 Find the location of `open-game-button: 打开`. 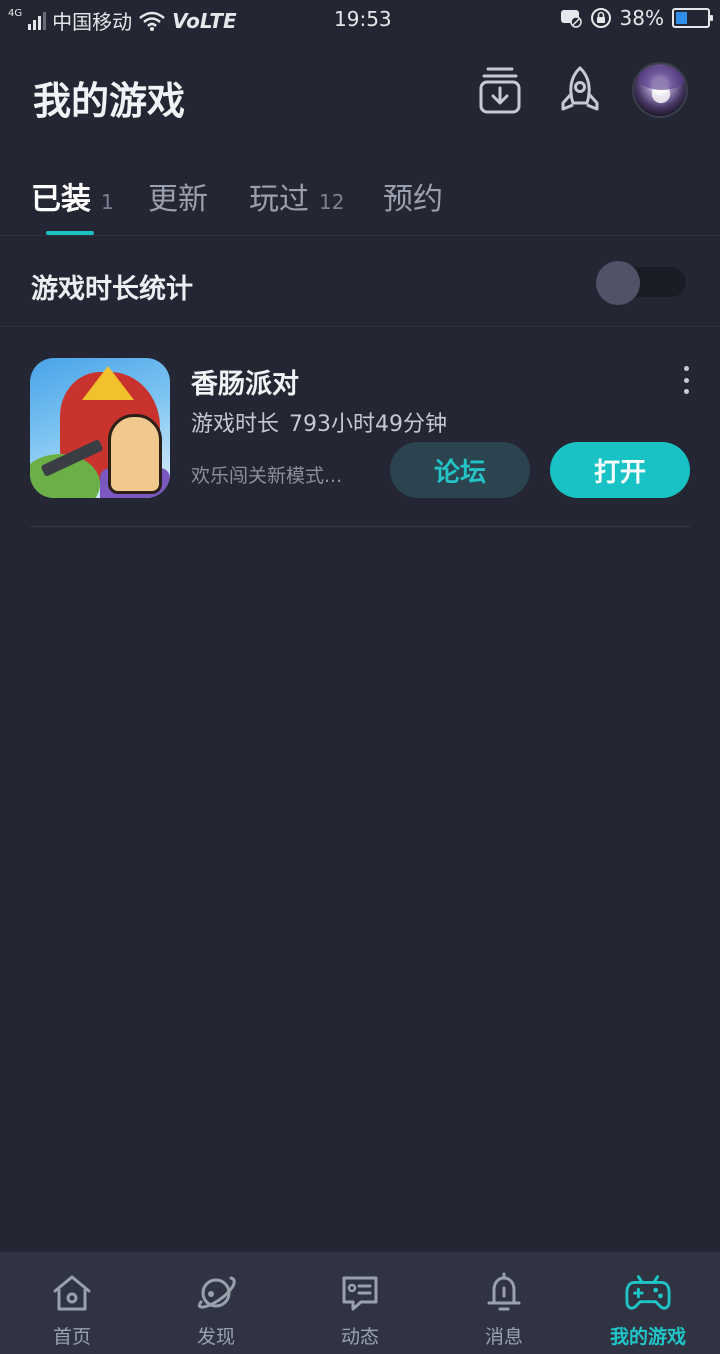

open-game-button: 打开 is located at coordinates (620, 470).